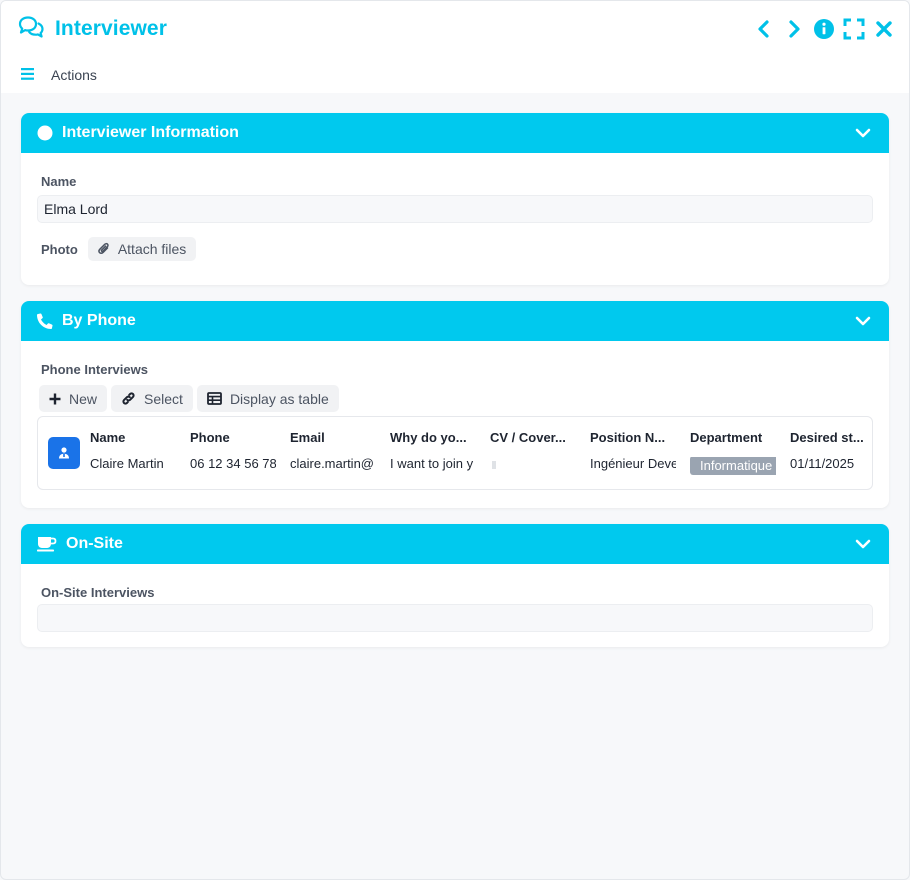 The width and height of the screenshot is (910, 880). I want to click on column-header-phone: Phone, so click(210, 437).